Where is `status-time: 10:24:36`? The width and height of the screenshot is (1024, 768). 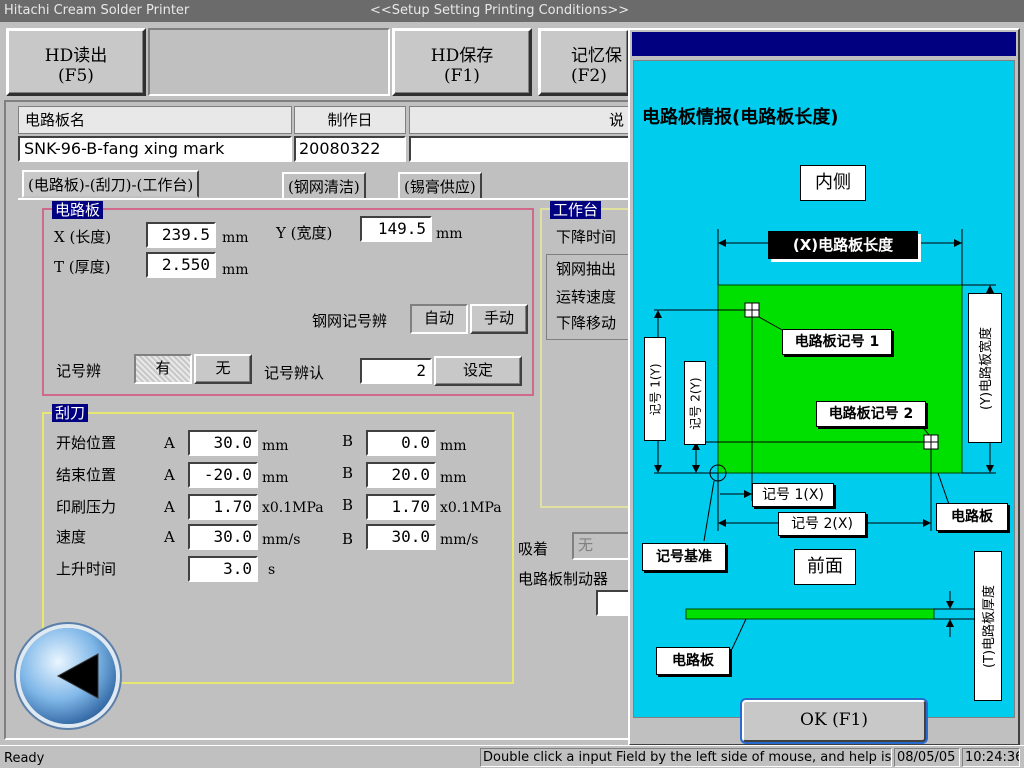
status-time: 10:24:36 is located at coordinates (991, 757).